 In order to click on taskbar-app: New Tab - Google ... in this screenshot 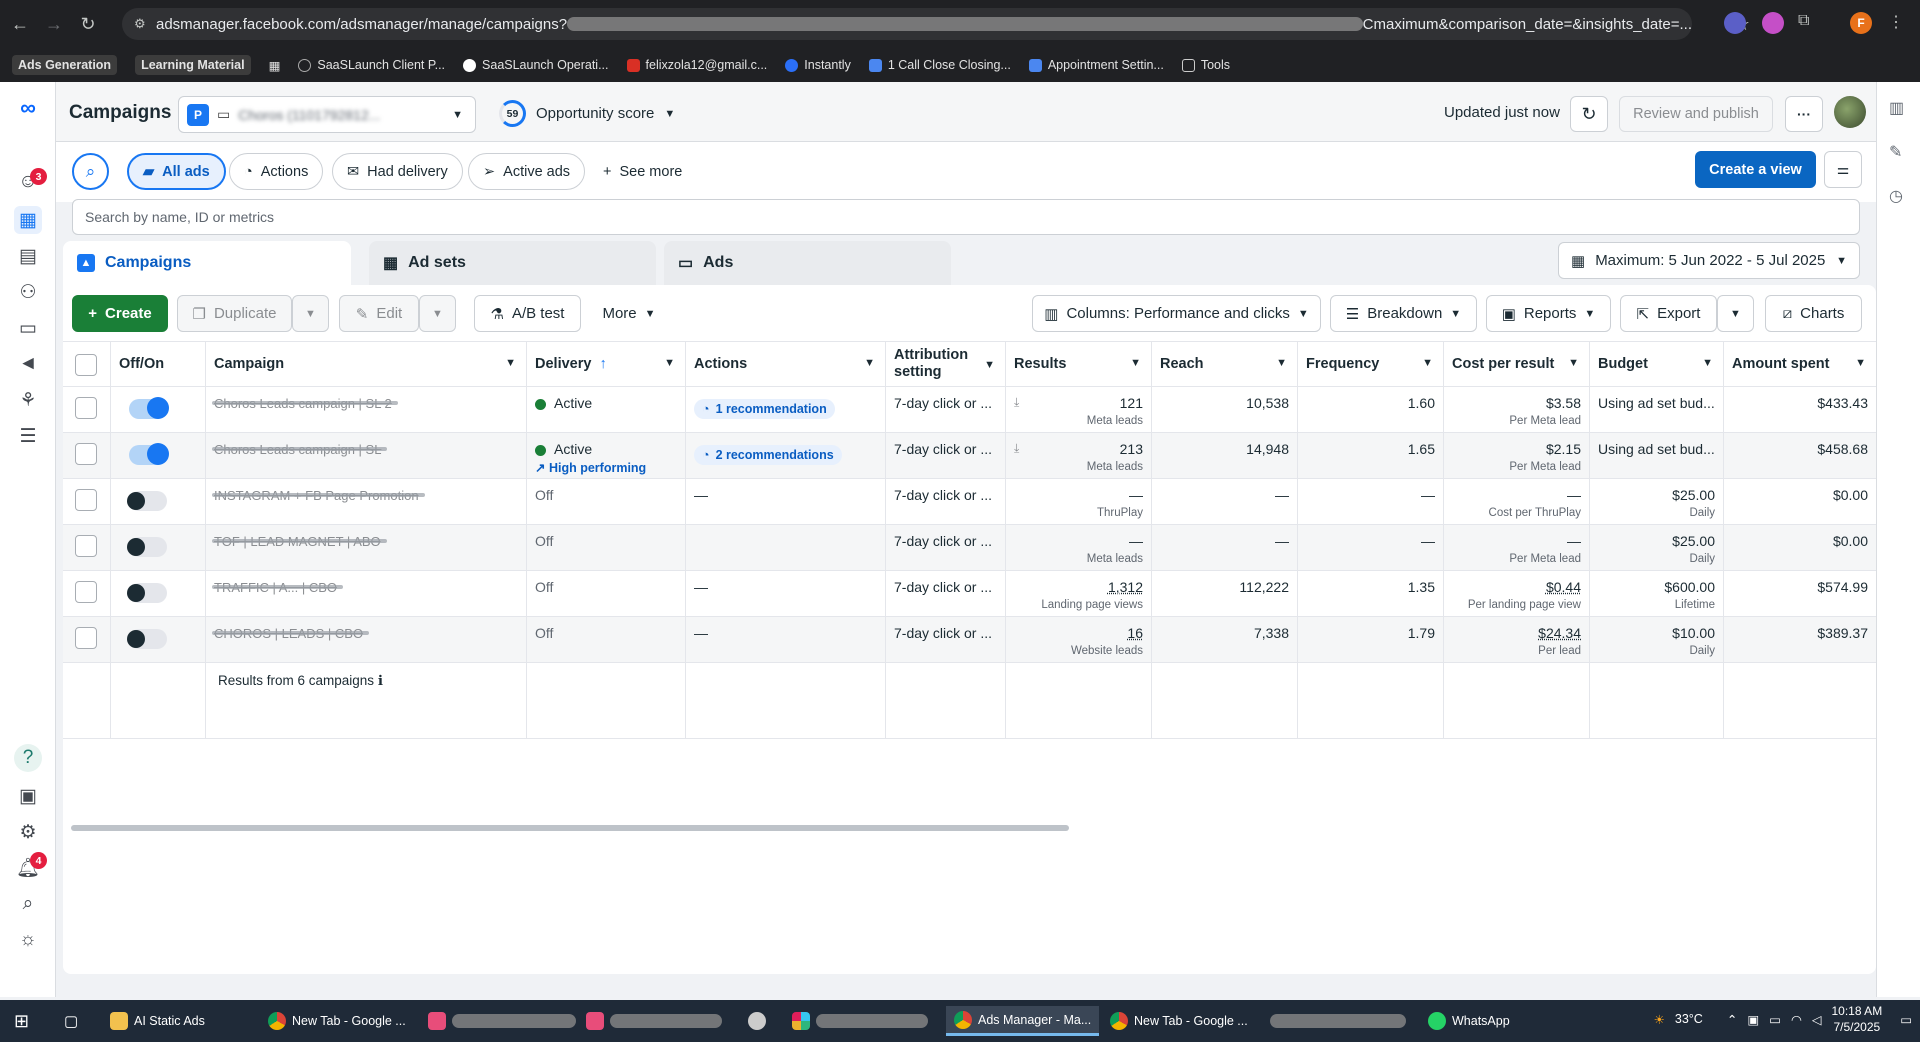, I will do `click(337, 1021)`.